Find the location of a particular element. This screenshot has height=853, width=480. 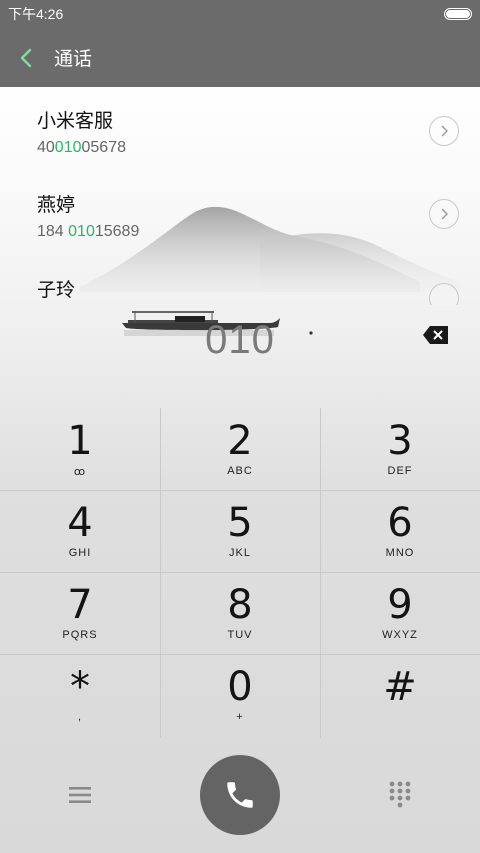

key-2: 2 ABC is located at coordinates (240, 449).